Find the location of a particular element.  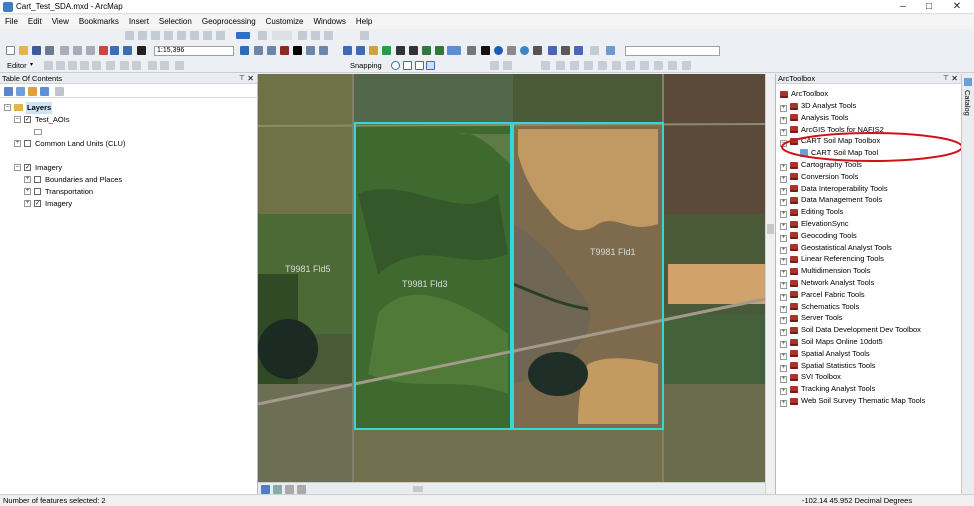

menu-customize: Customize is located at coordinates (285, 21).